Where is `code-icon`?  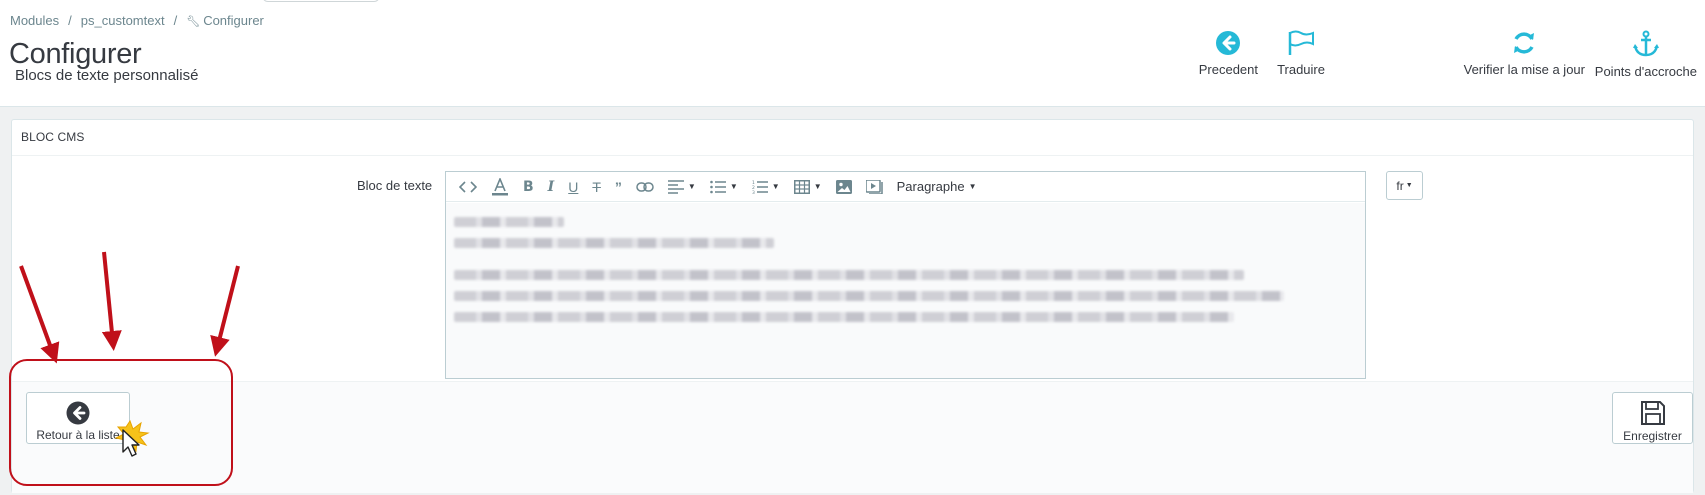 code-icon is located at coordinates (468, 187).